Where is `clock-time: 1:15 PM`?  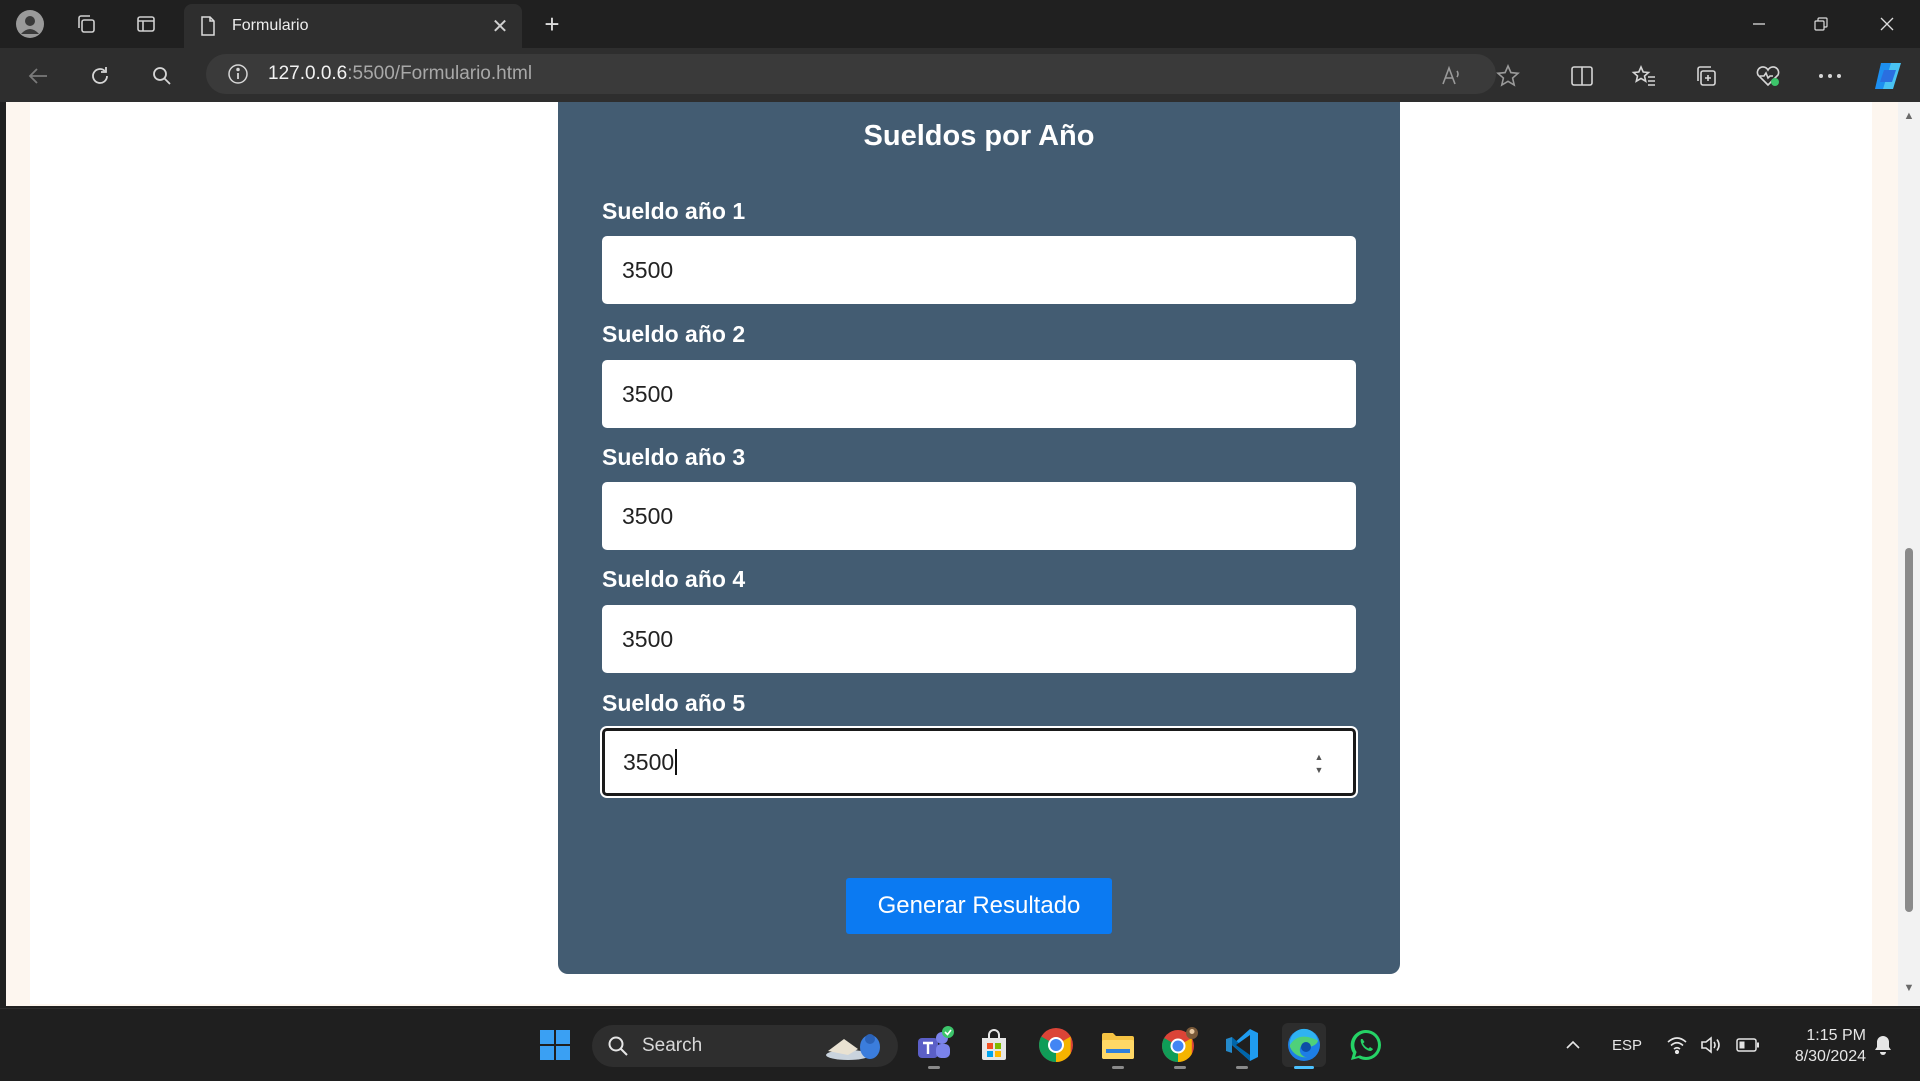
clock-time: 1:15 PM is located at coordinates (1836, 1035).